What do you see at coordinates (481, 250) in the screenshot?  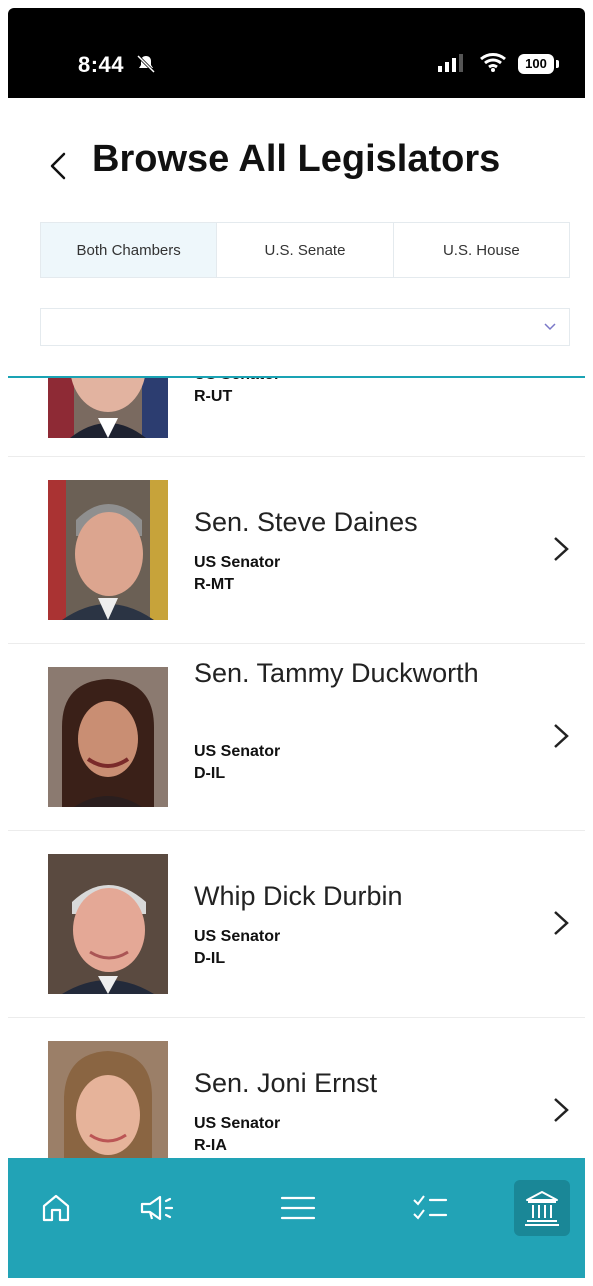 I see `tab-us-house: U.S. House` at bounding box center [481, 250].